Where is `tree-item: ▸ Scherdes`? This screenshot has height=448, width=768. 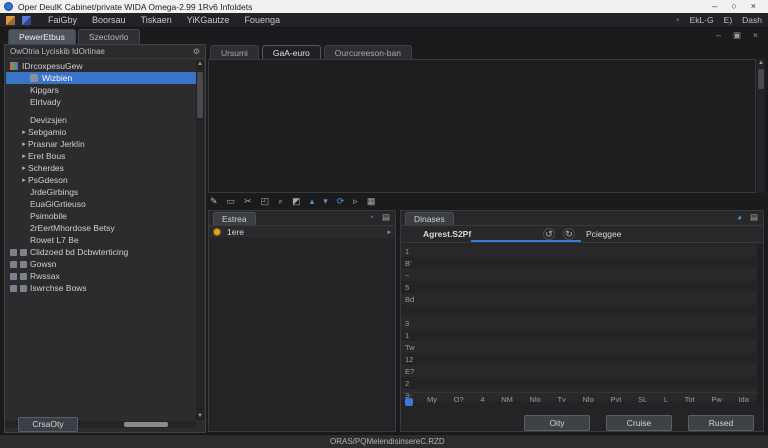
tree-item: ▸ Scherdes is located at coordinates (101, 168).